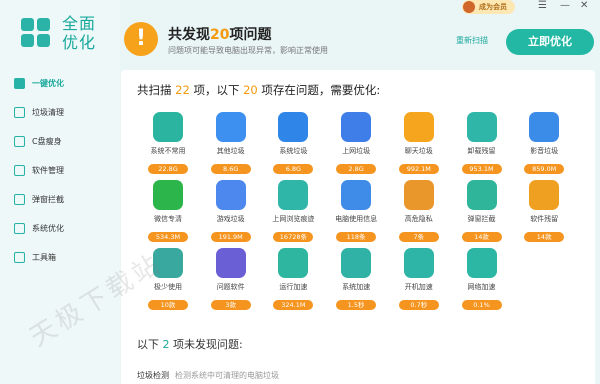 The height and width of the screenshot is (384, 600). I want to click on issue-label: 电脑使用信息, so click(356, 219).